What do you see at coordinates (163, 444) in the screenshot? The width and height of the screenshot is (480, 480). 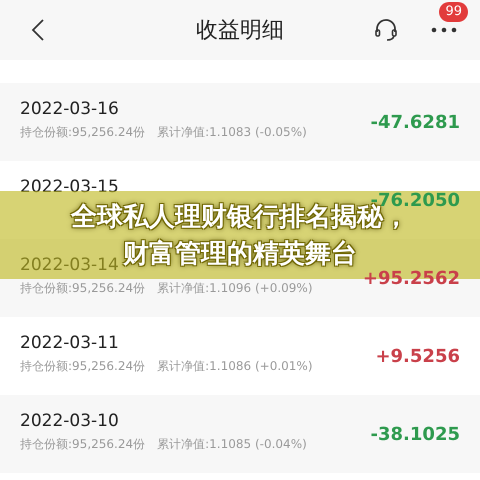 I see `holding-detail: 持仓份额:95,256.24份 累计净值:1.1085 (-0.04%)` at bounding box center [163, 444].